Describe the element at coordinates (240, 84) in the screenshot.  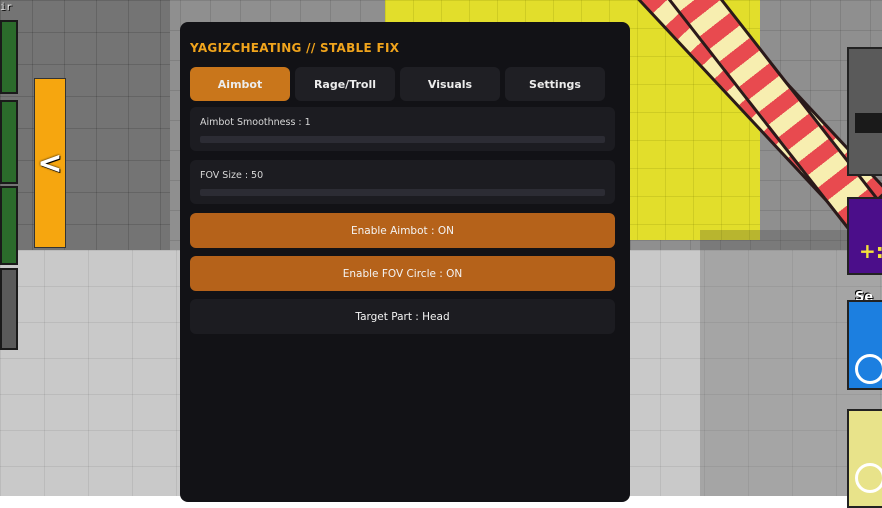
I see `tab-aimbot: Aimbot` at that location.